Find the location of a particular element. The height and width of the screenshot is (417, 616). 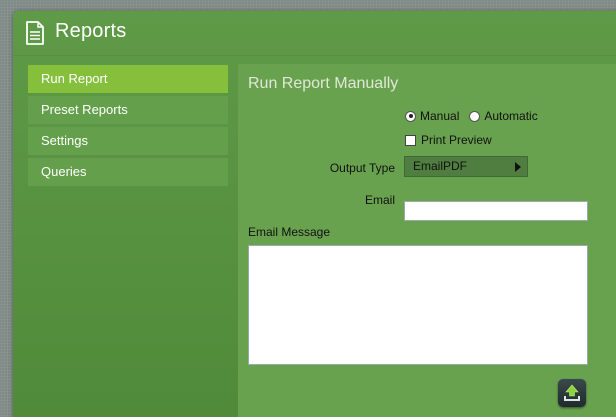

output-type-value: EmailPDF is located at coordinates (440, 166).